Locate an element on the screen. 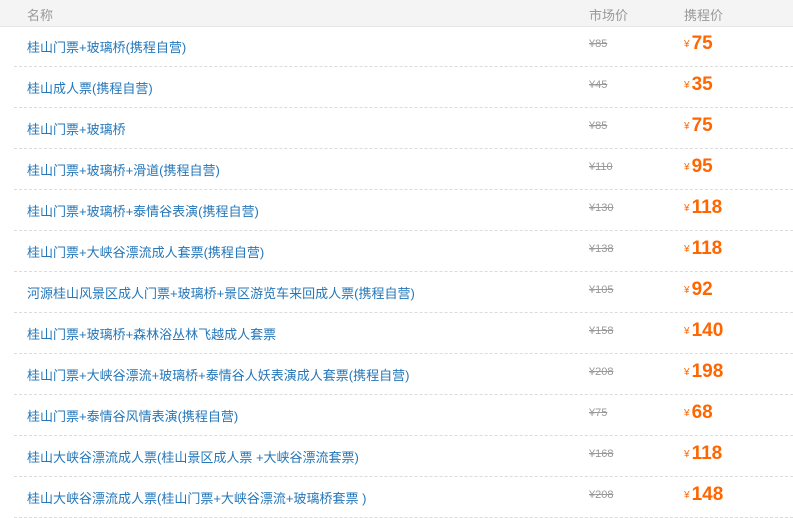 The height and width of the screenshot is (518, 793). ctrip-price: ¥68 is located at coordinates (698, 413).